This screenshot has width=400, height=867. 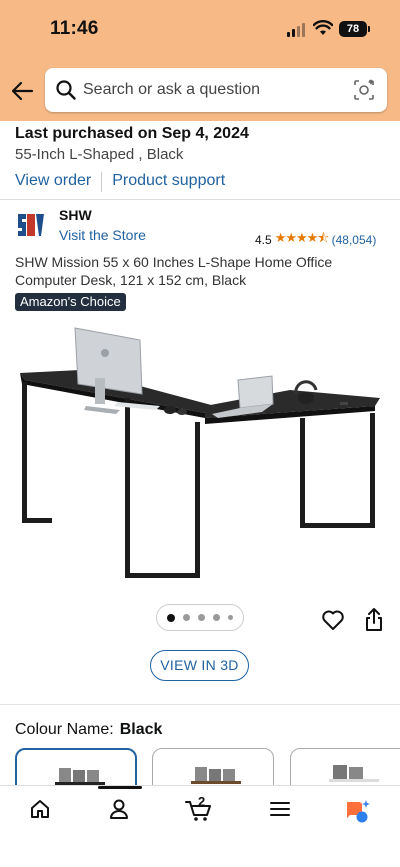 What do you see at coordinates (171, 617) in the screenshot?
I see `carousel-dot-active` at bounding box center [171, 617].